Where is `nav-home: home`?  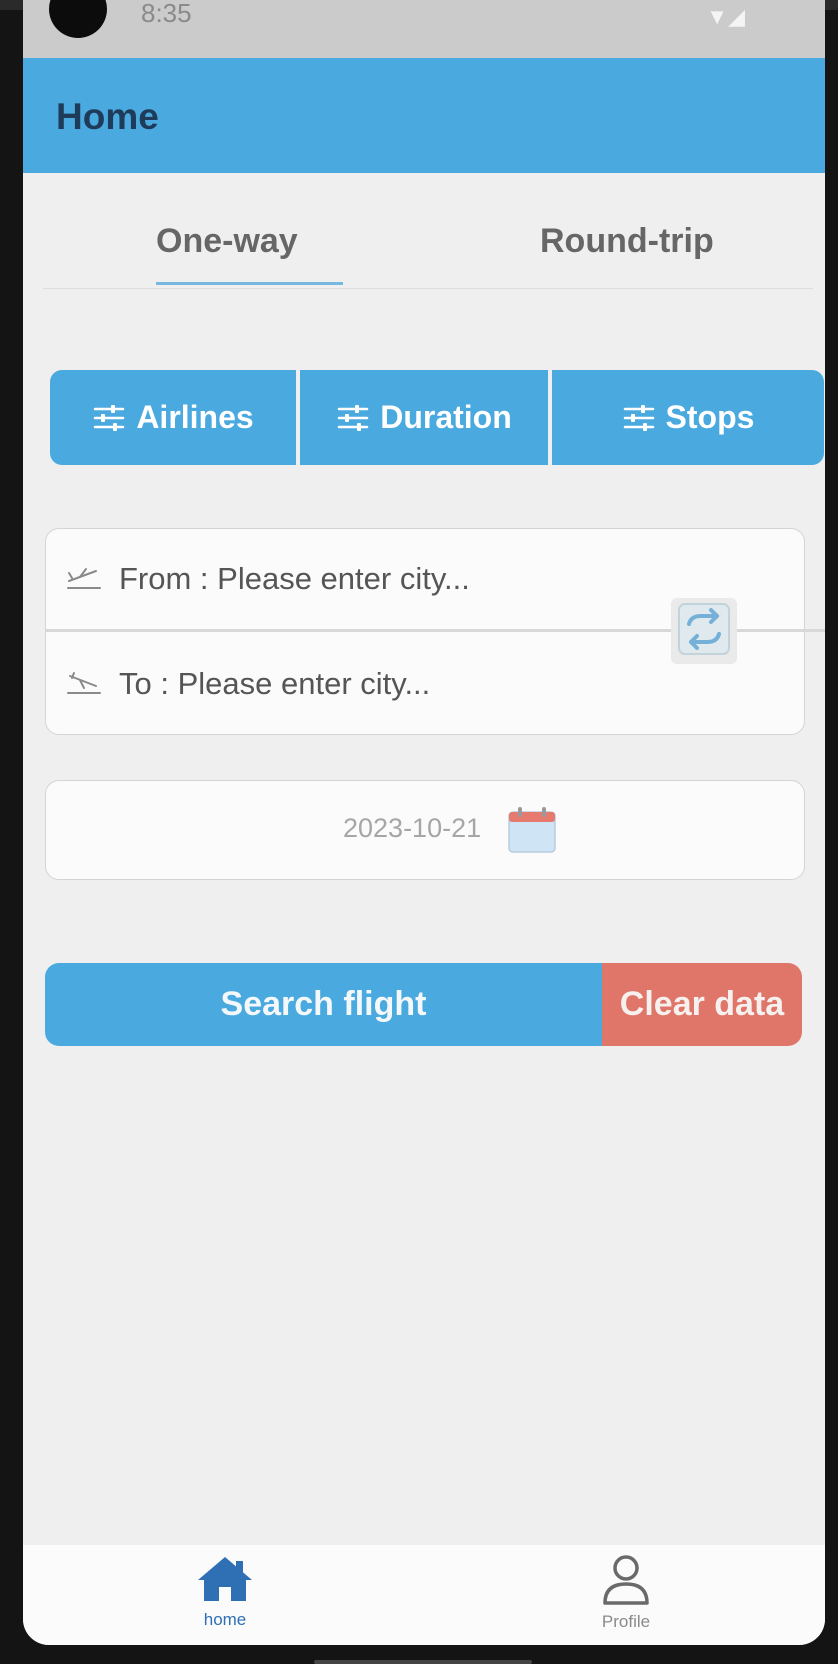 nav-home: home is located at coordinates (225, 1591).